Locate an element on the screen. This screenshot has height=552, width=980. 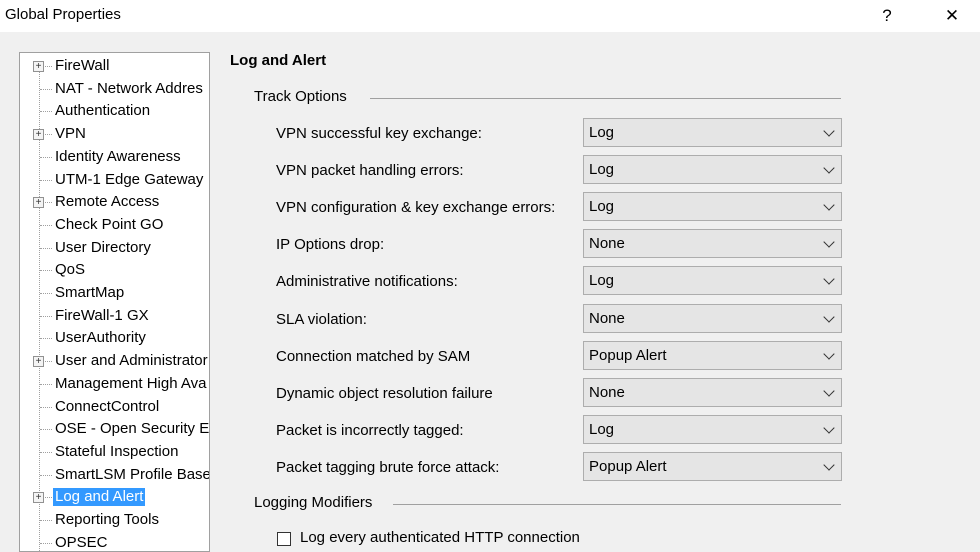
tree-item-label: Reporting Tools is located at coordinates (107, 519).